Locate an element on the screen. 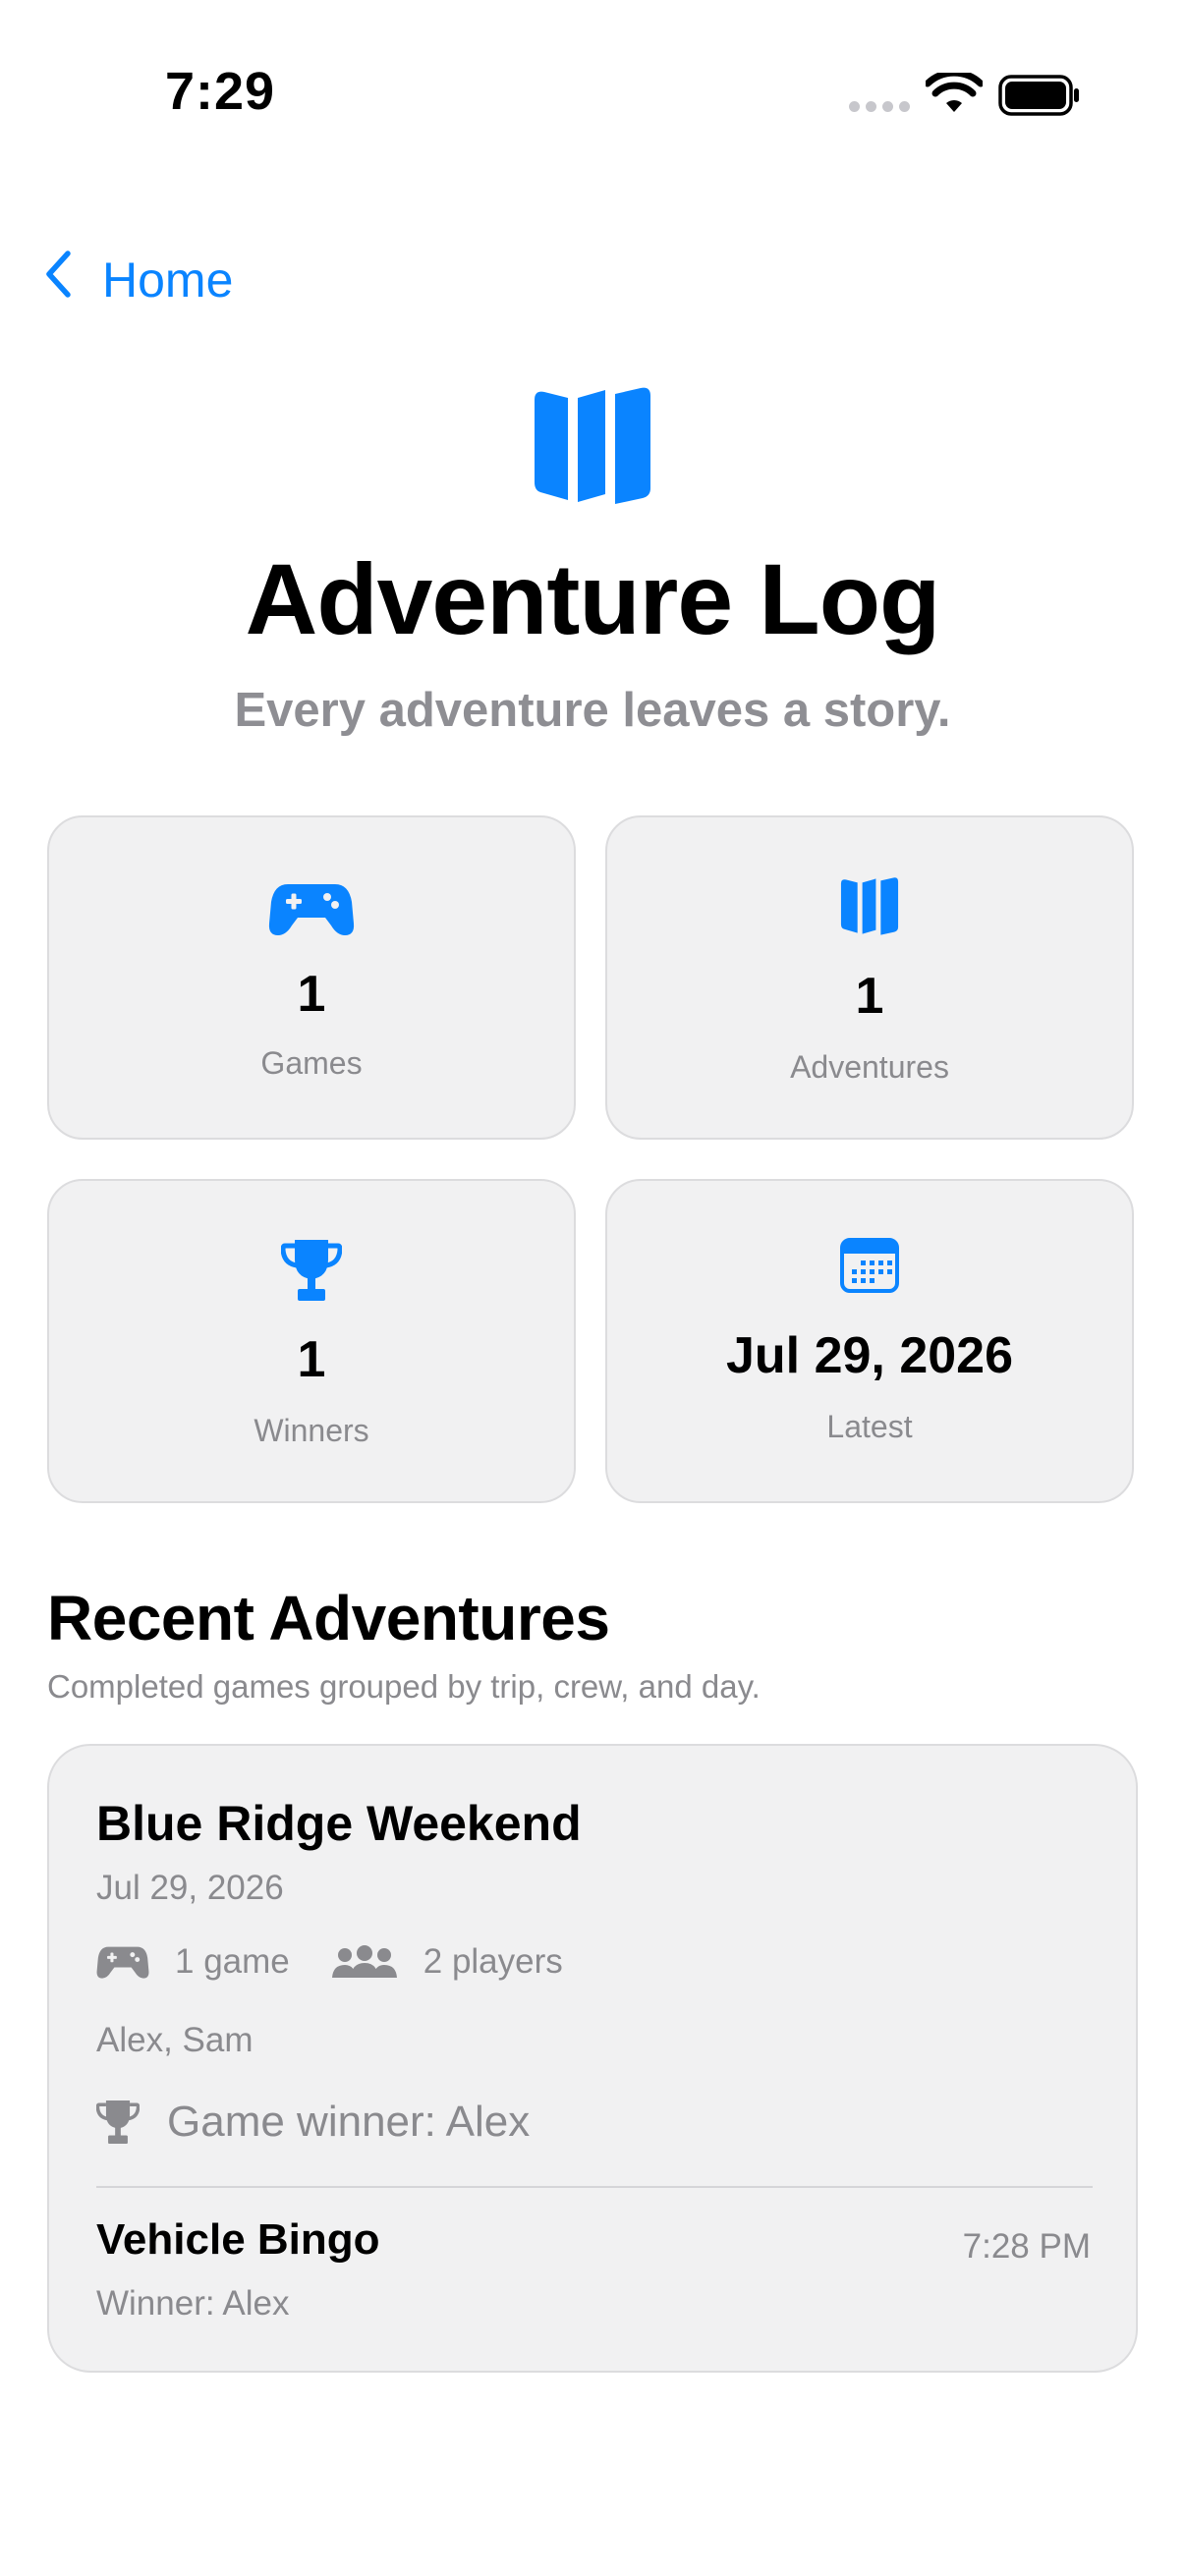  calendar-icon is located at coordinates (870, 1265).